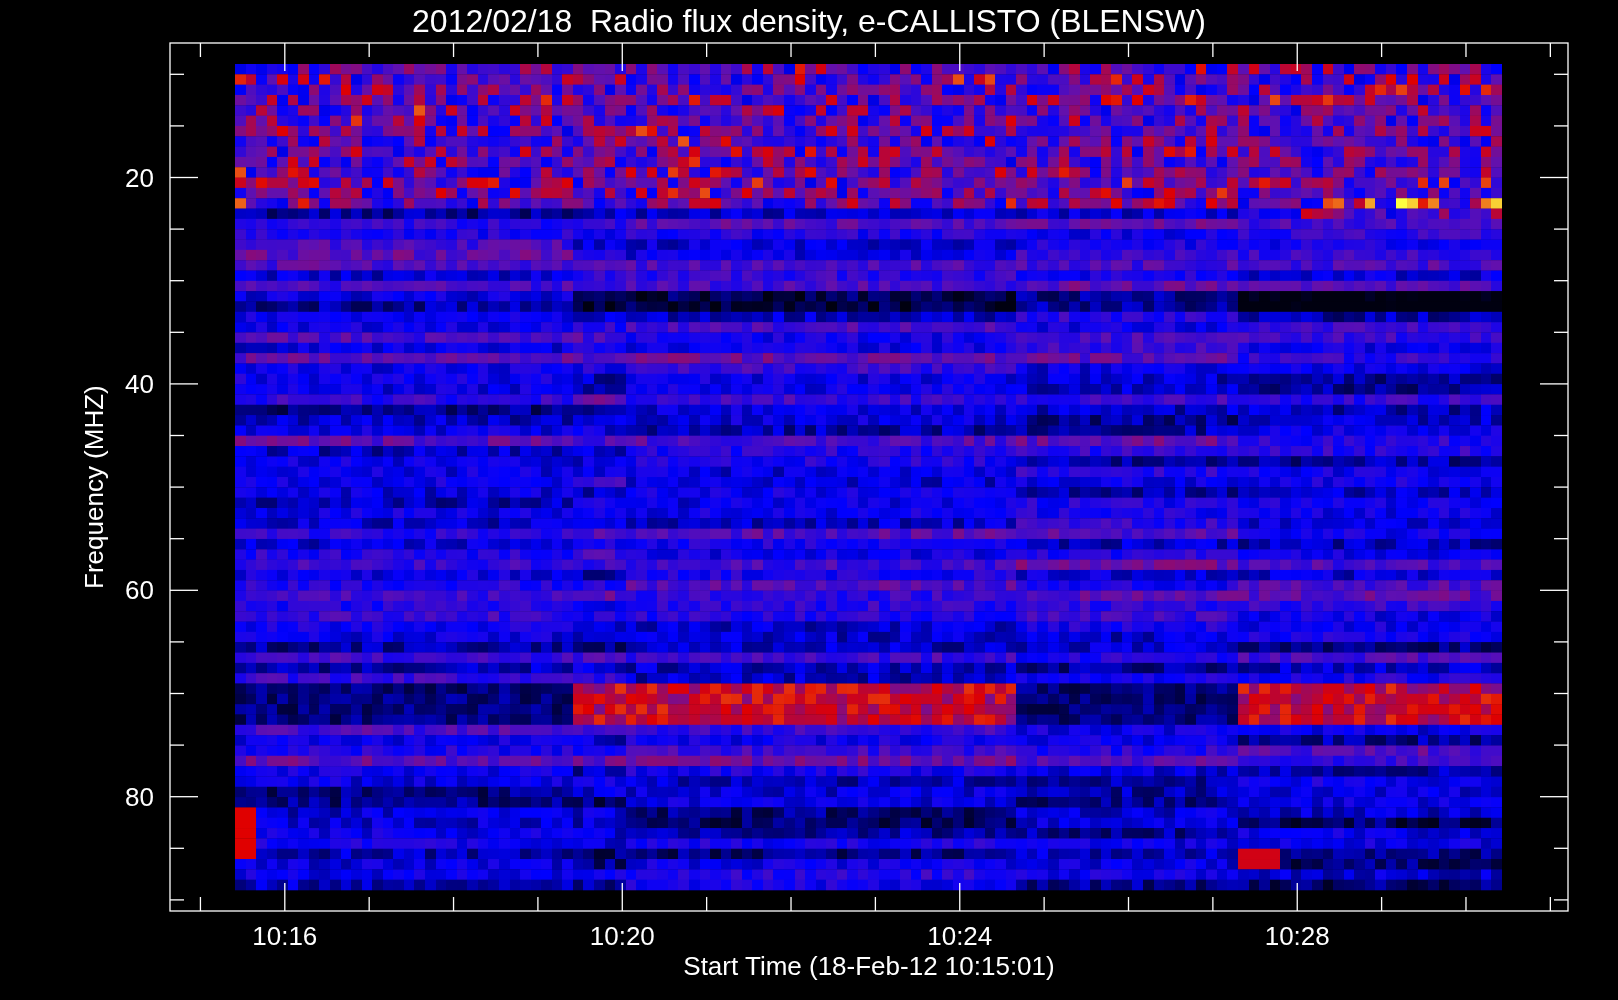 The height and width of the screenshot is (1000, 1618). What do you see at coordinates (139, 177) in the screenshot?
I see `y-tick-label: 20` at bounding box center [139, 177].